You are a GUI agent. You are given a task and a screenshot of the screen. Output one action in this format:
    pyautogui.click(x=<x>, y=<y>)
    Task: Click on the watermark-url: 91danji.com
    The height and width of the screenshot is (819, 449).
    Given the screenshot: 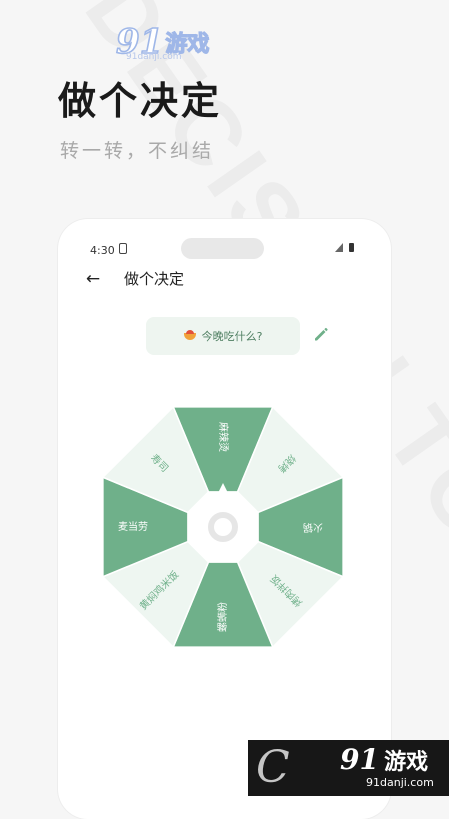 What is the action you would take?
    pyautogui.click(x=400, y=782)
    